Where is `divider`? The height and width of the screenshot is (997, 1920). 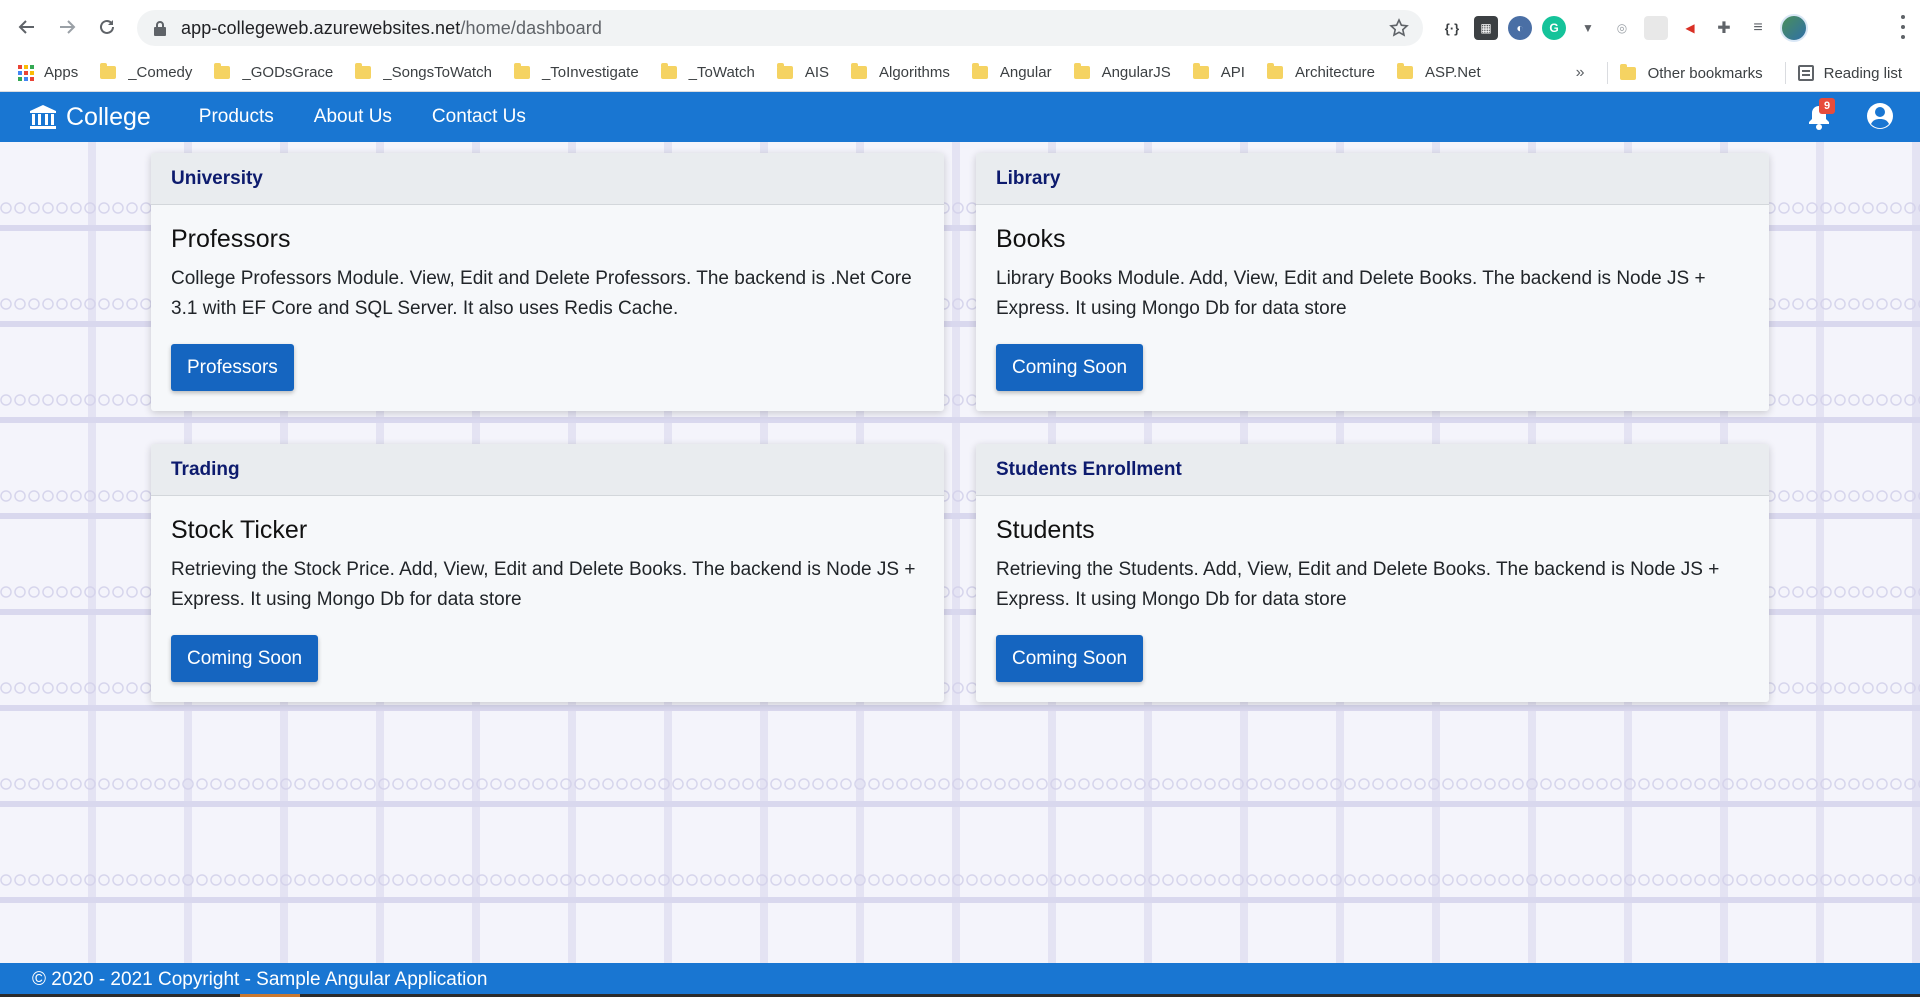 divider is located at coordinates (1785, 73).